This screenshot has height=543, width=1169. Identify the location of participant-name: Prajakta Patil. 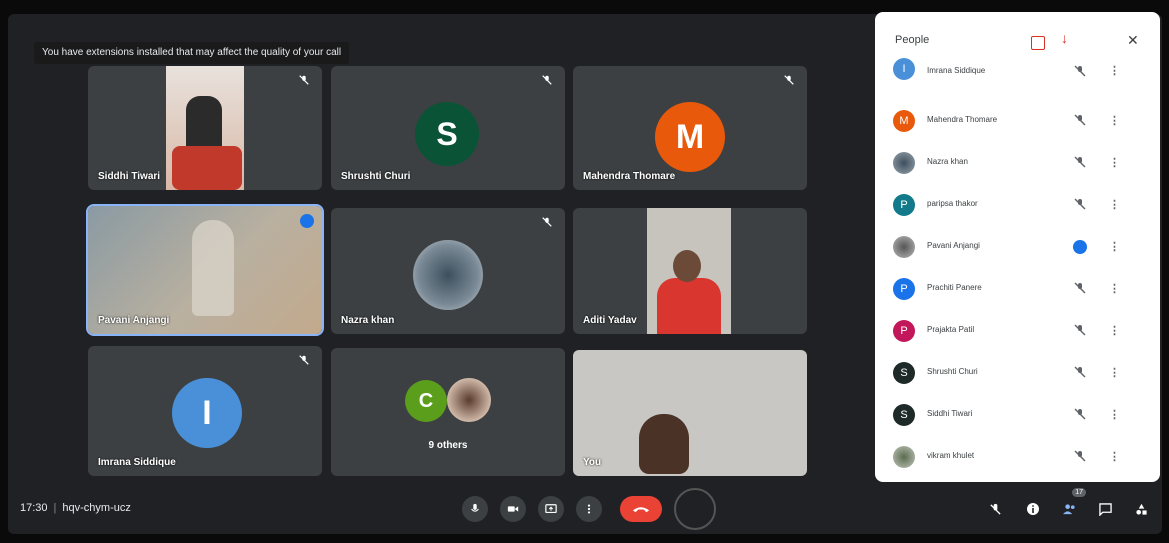
(951, 329).